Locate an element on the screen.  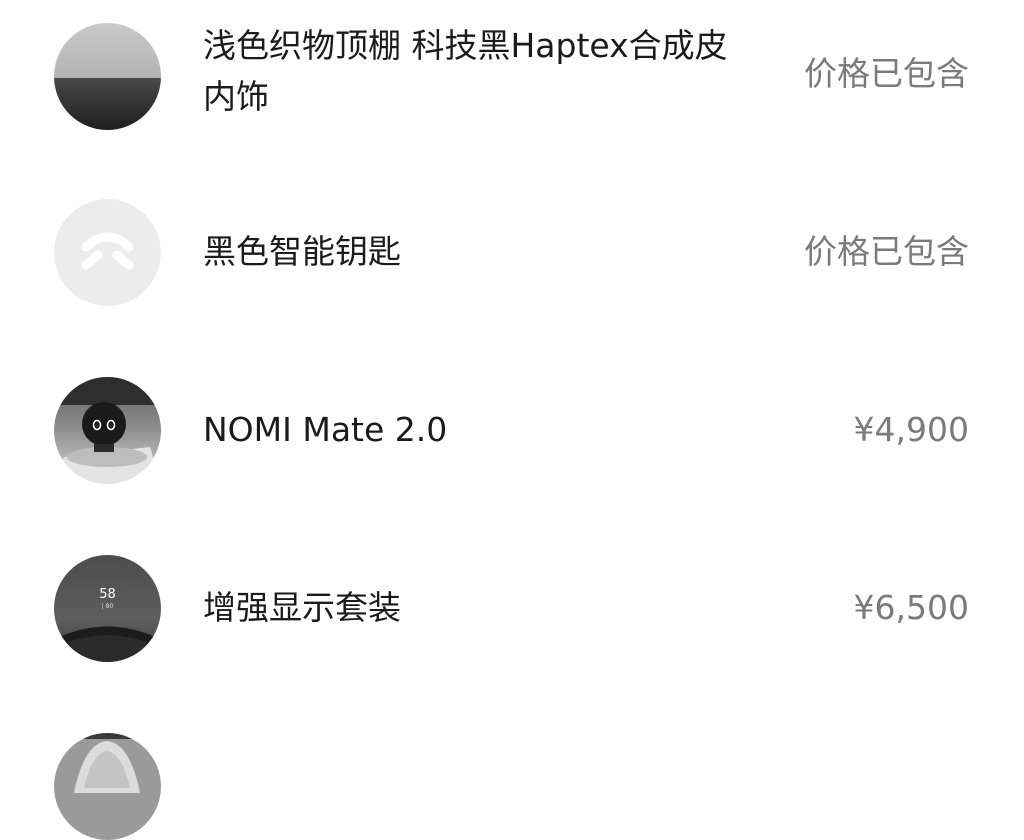
hud-display-thumbnail: 58 | 80 is located at coordinates (107, 608).